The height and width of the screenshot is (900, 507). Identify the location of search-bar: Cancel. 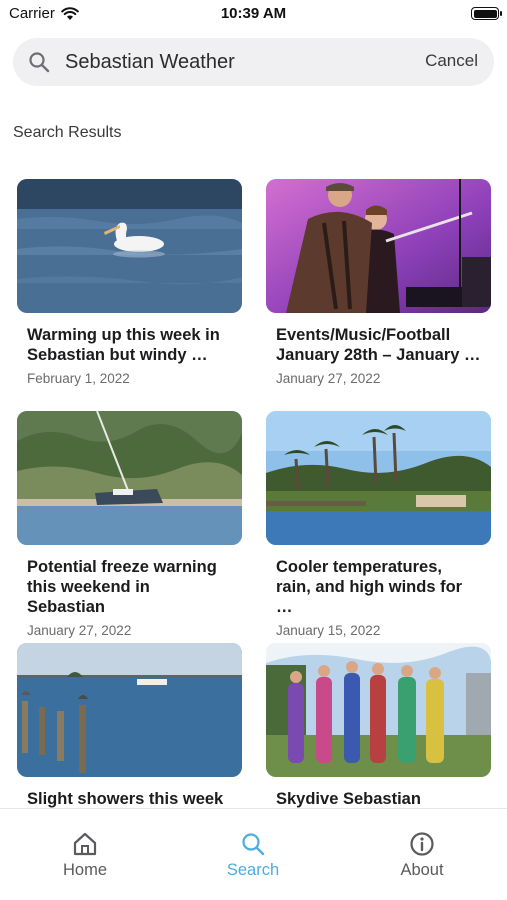
(253, 62).